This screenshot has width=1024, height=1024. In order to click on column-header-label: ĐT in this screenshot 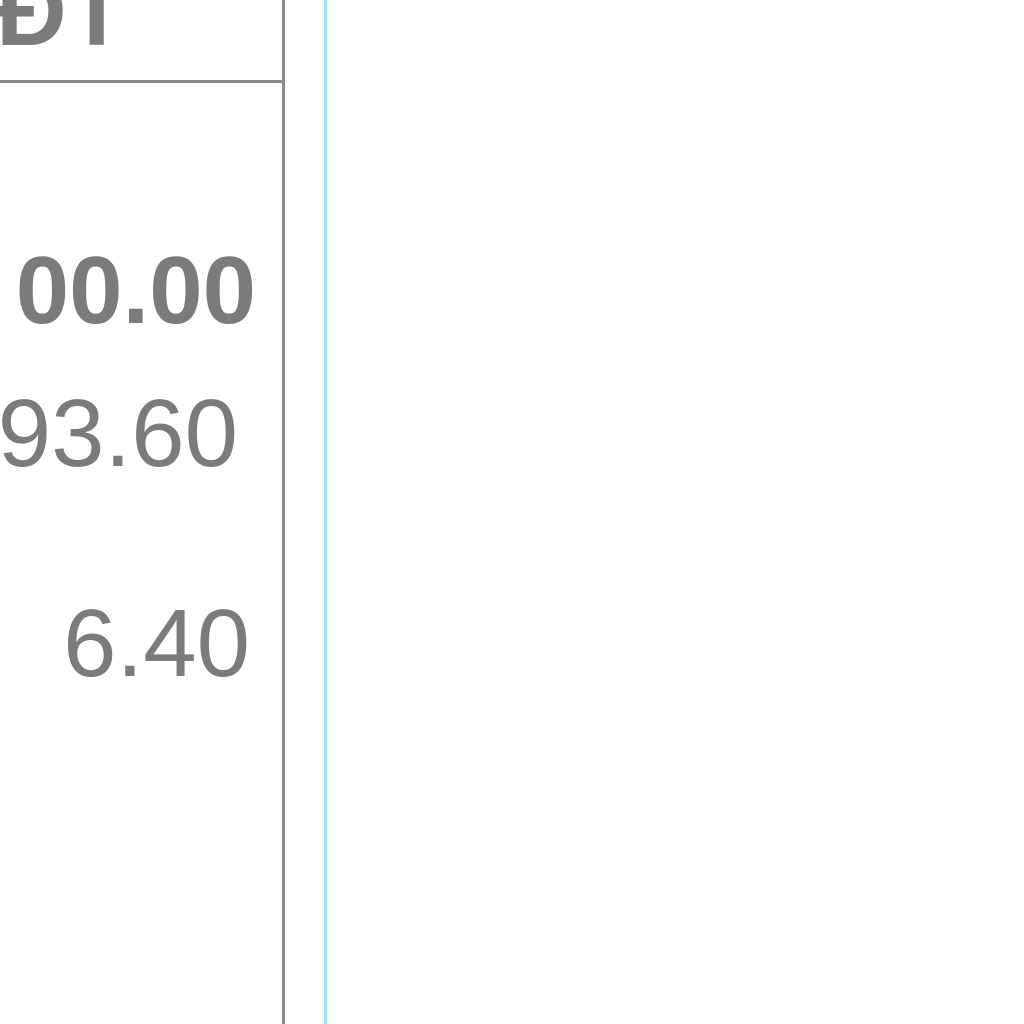, I will do `click(63, 33)`.